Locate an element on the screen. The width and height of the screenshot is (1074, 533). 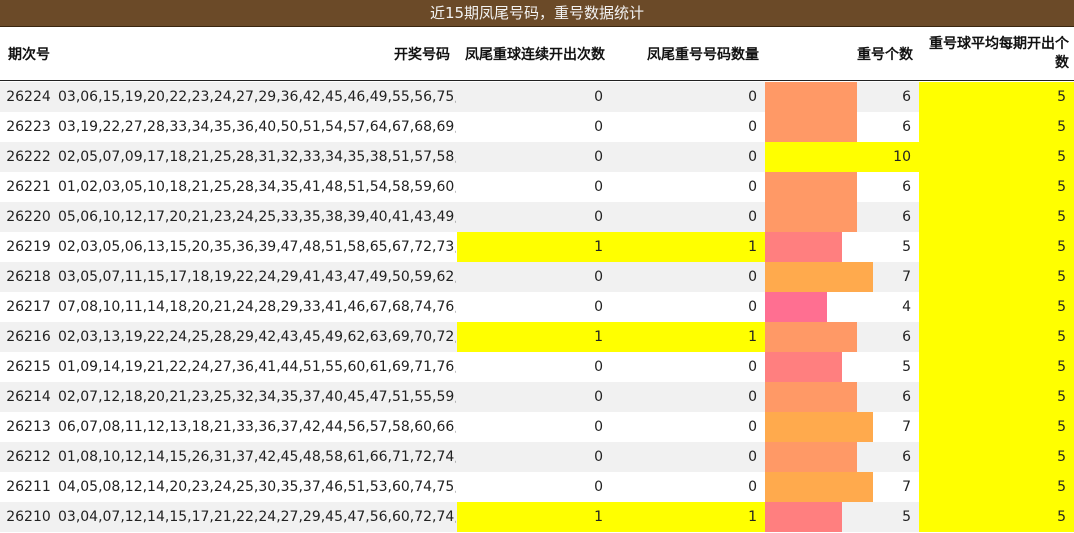
header-consecutive: 凤尾重球连续开出次数 is located at coordinates (535, 54).